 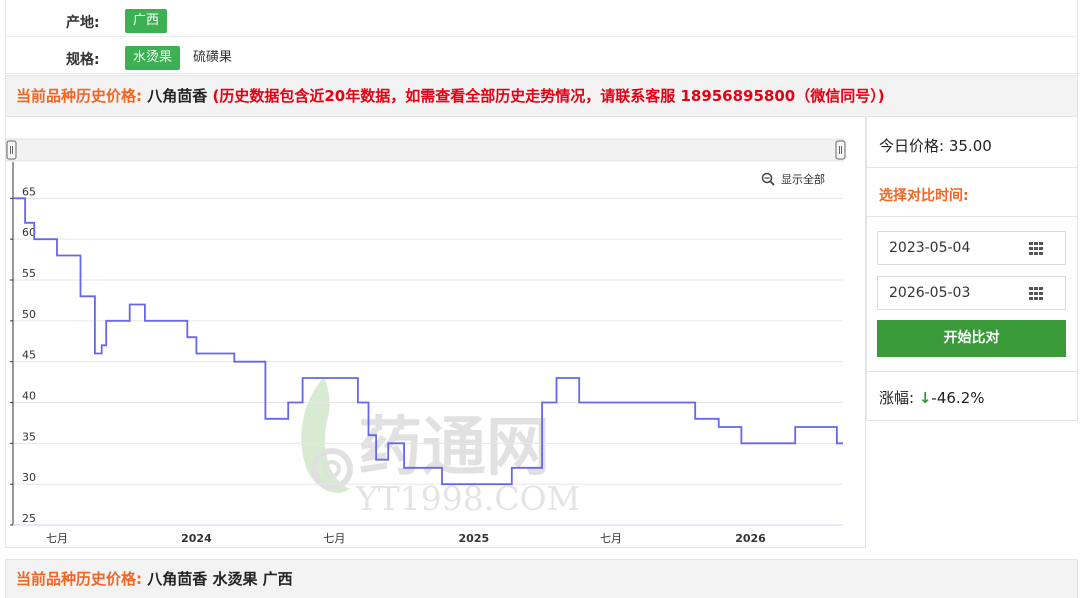 What do you see at coordinates (11, 150) in the screenshot?
I see `range-handle-left` at bounding box center [11, 150].